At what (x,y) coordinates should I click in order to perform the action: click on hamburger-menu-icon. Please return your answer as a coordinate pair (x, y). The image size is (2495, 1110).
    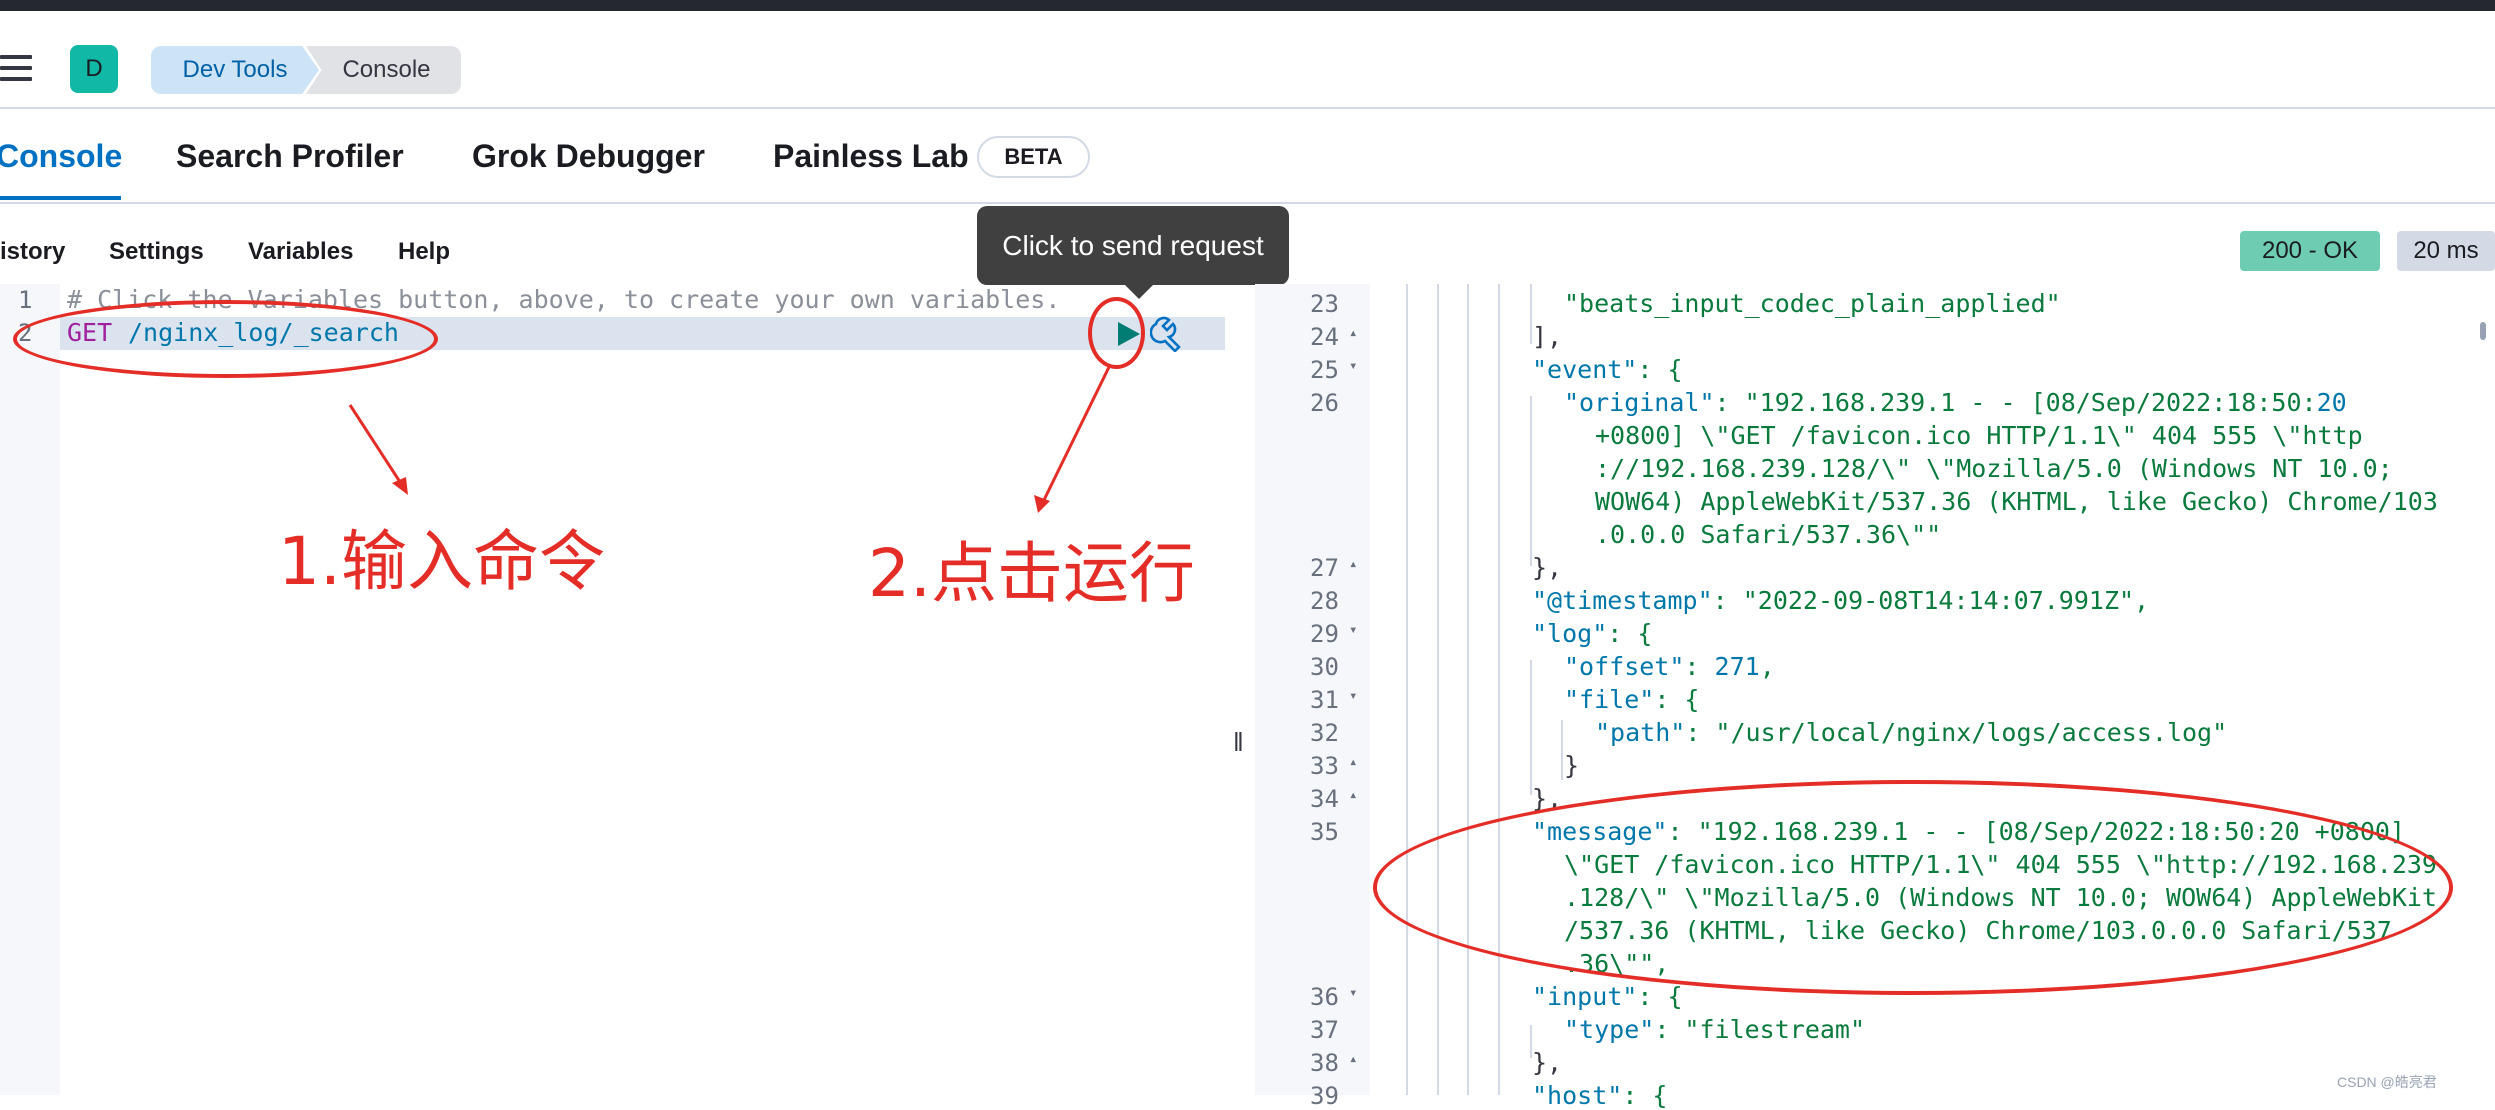
    Looking at the image, I should click on (16, 68).